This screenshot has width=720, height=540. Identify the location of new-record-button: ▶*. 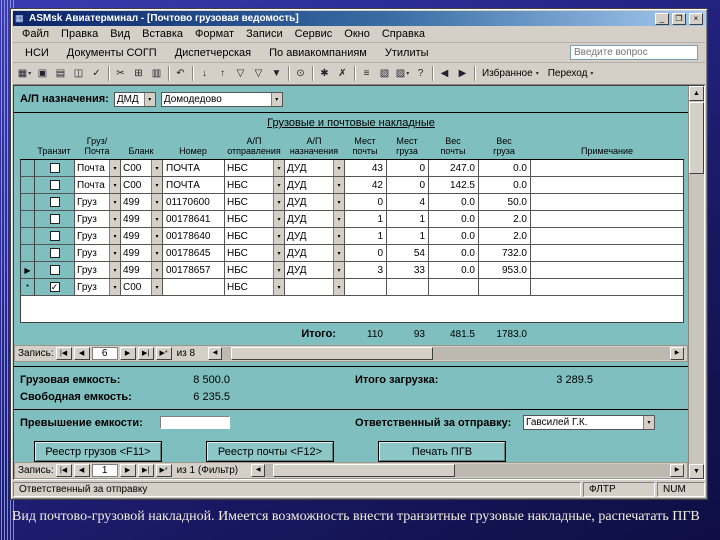
(163, 353).